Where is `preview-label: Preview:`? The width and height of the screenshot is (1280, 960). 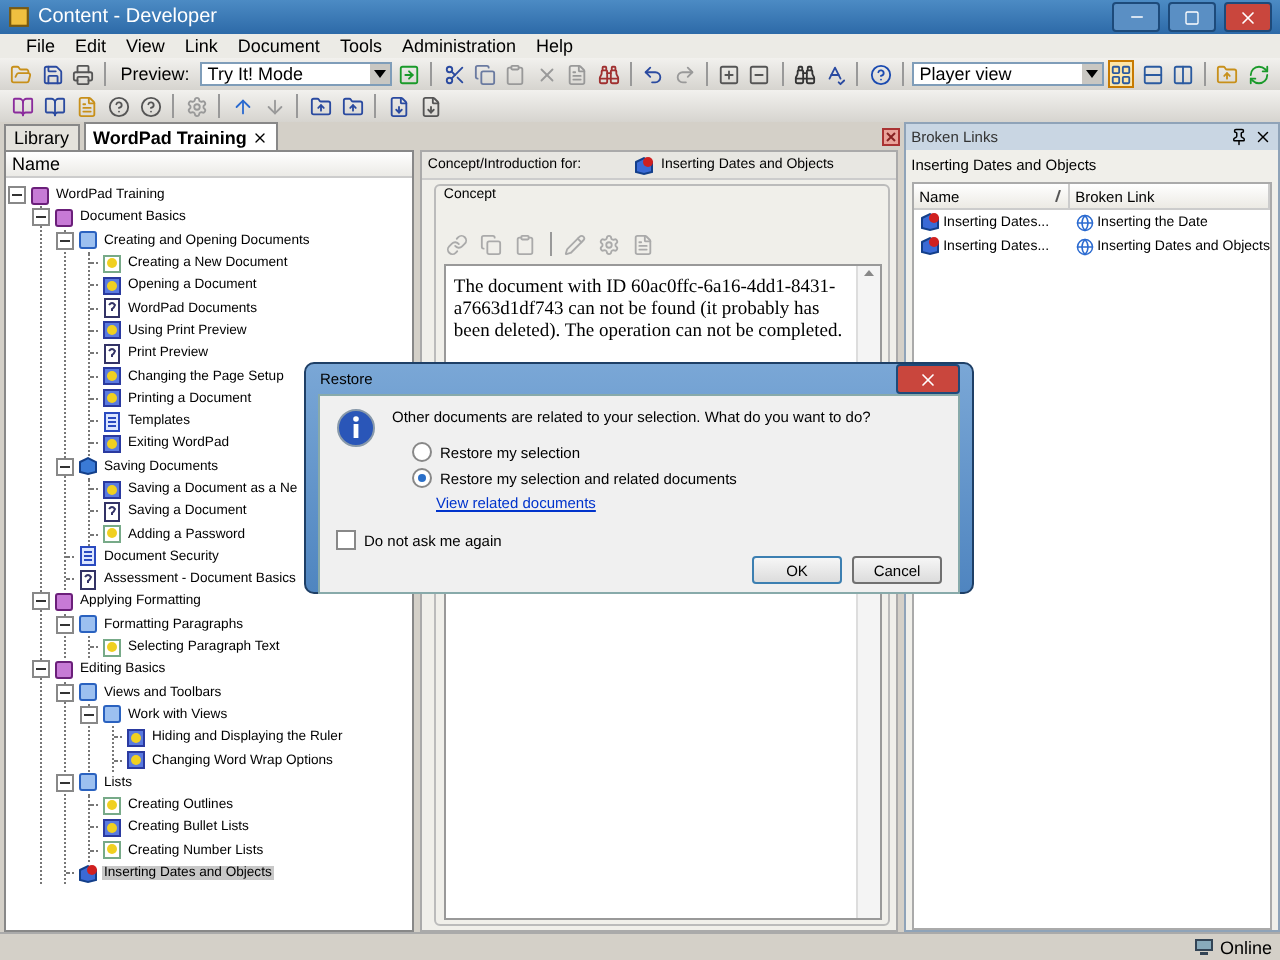
preview-label: Preview: is located at coordinates (155, 74).